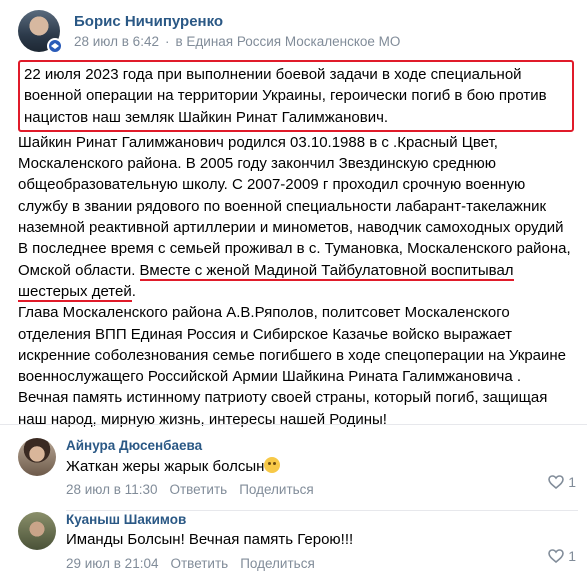  Describe the element at coordinates (165, 466) in the screenshot. I see `comment-text-content: Жаткан жеры жарык болсын` at that location.